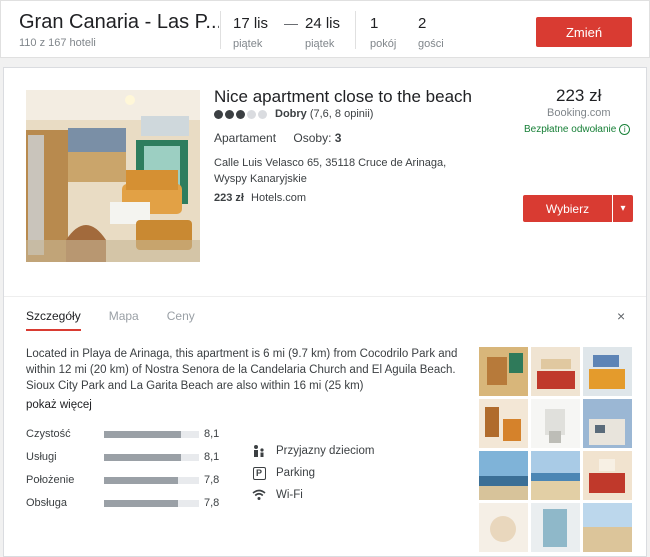 The height and width of the screenshot is (557, 650). I want to click on rating-row: Dobry (7,6, 8 opinii), so click(293, 114).